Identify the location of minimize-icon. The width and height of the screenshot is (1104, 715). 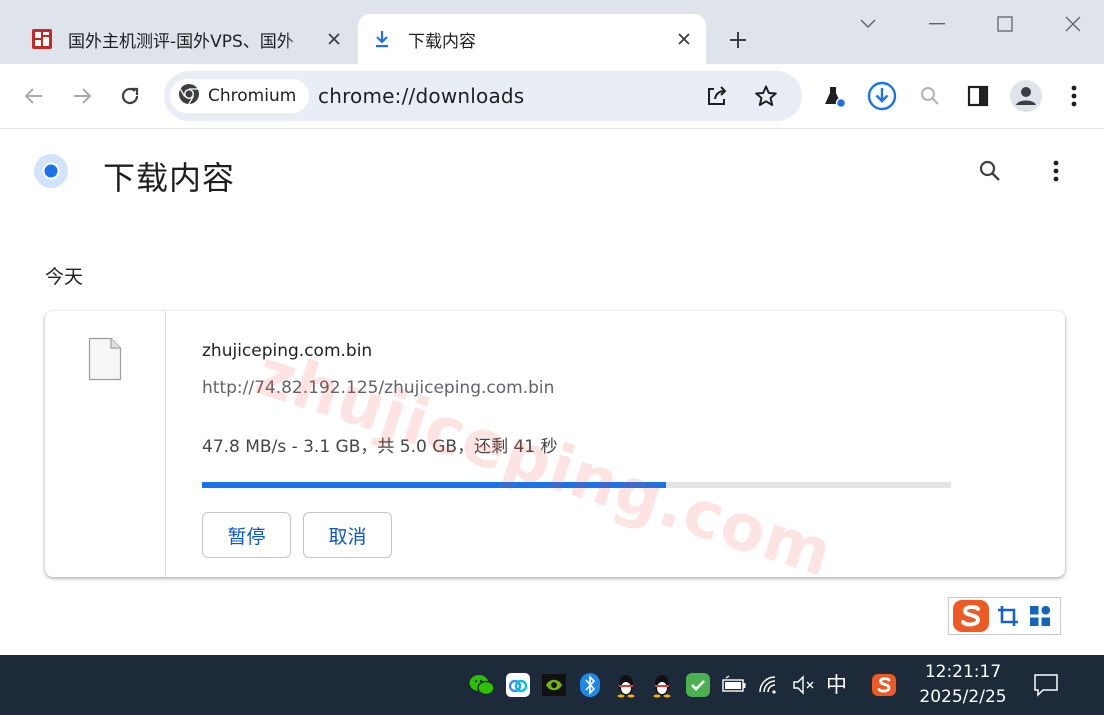
(937, 24).